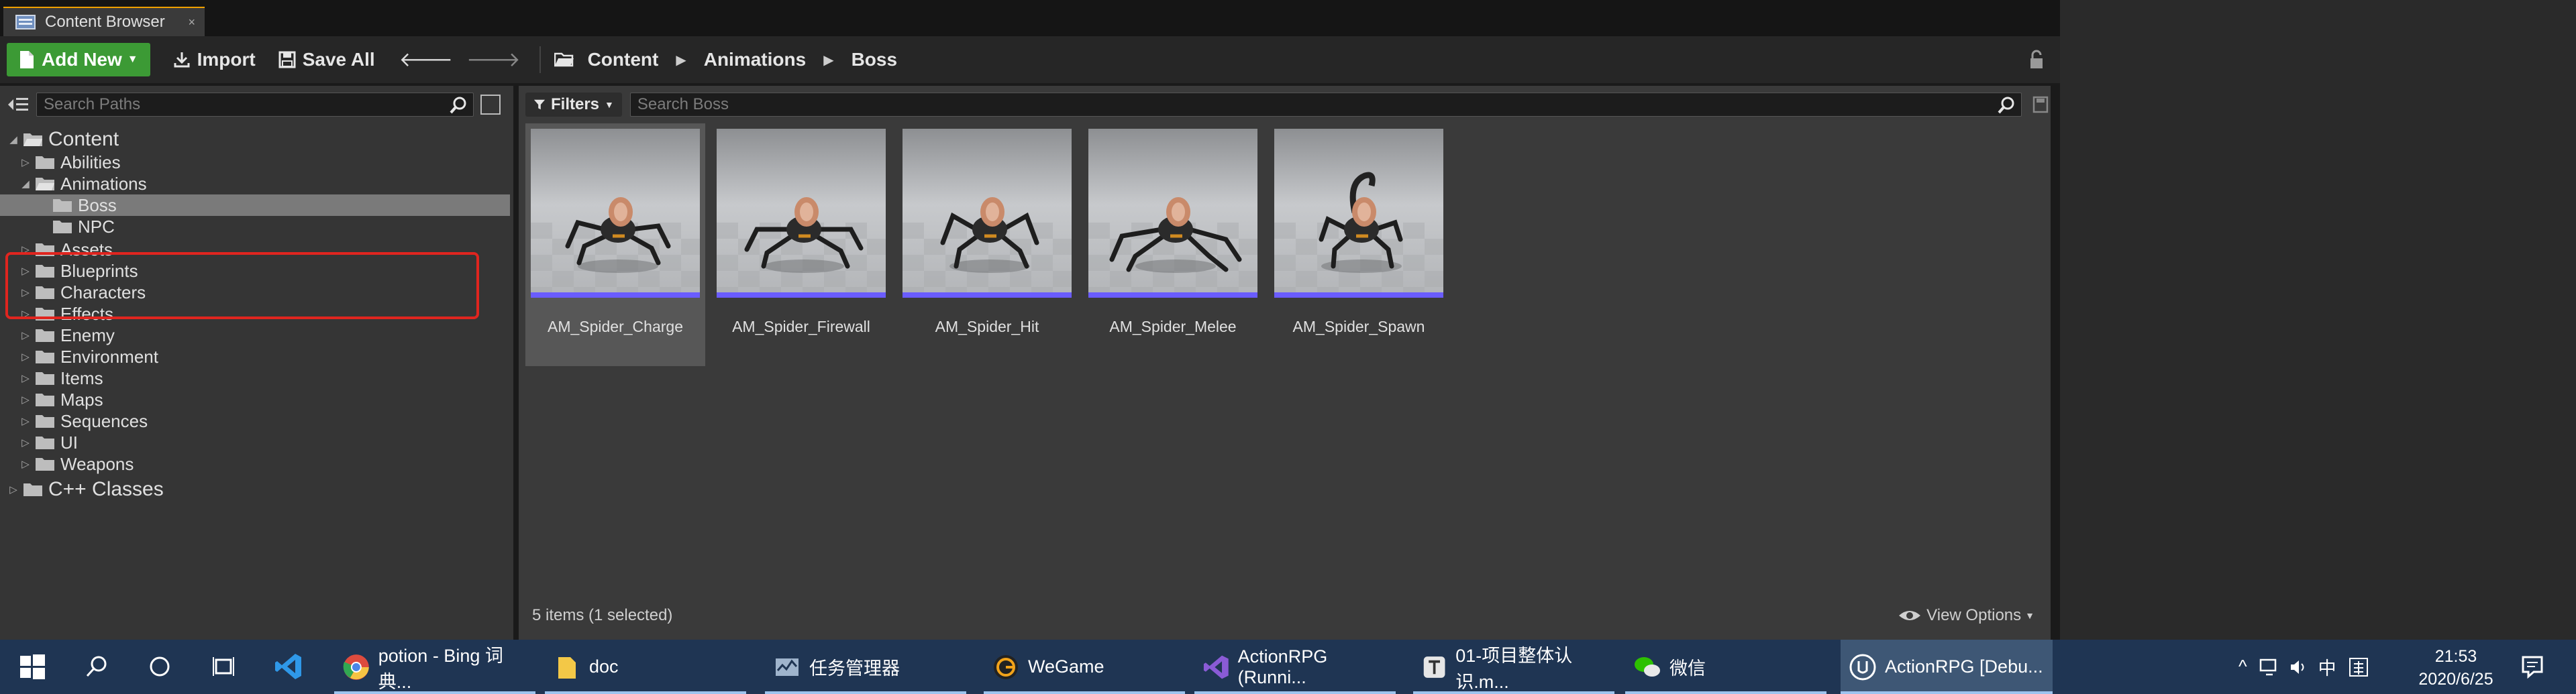 This screenshot has height=694, width=2576. I want to click on tree-item-label: Weapons, so click(97, 463).